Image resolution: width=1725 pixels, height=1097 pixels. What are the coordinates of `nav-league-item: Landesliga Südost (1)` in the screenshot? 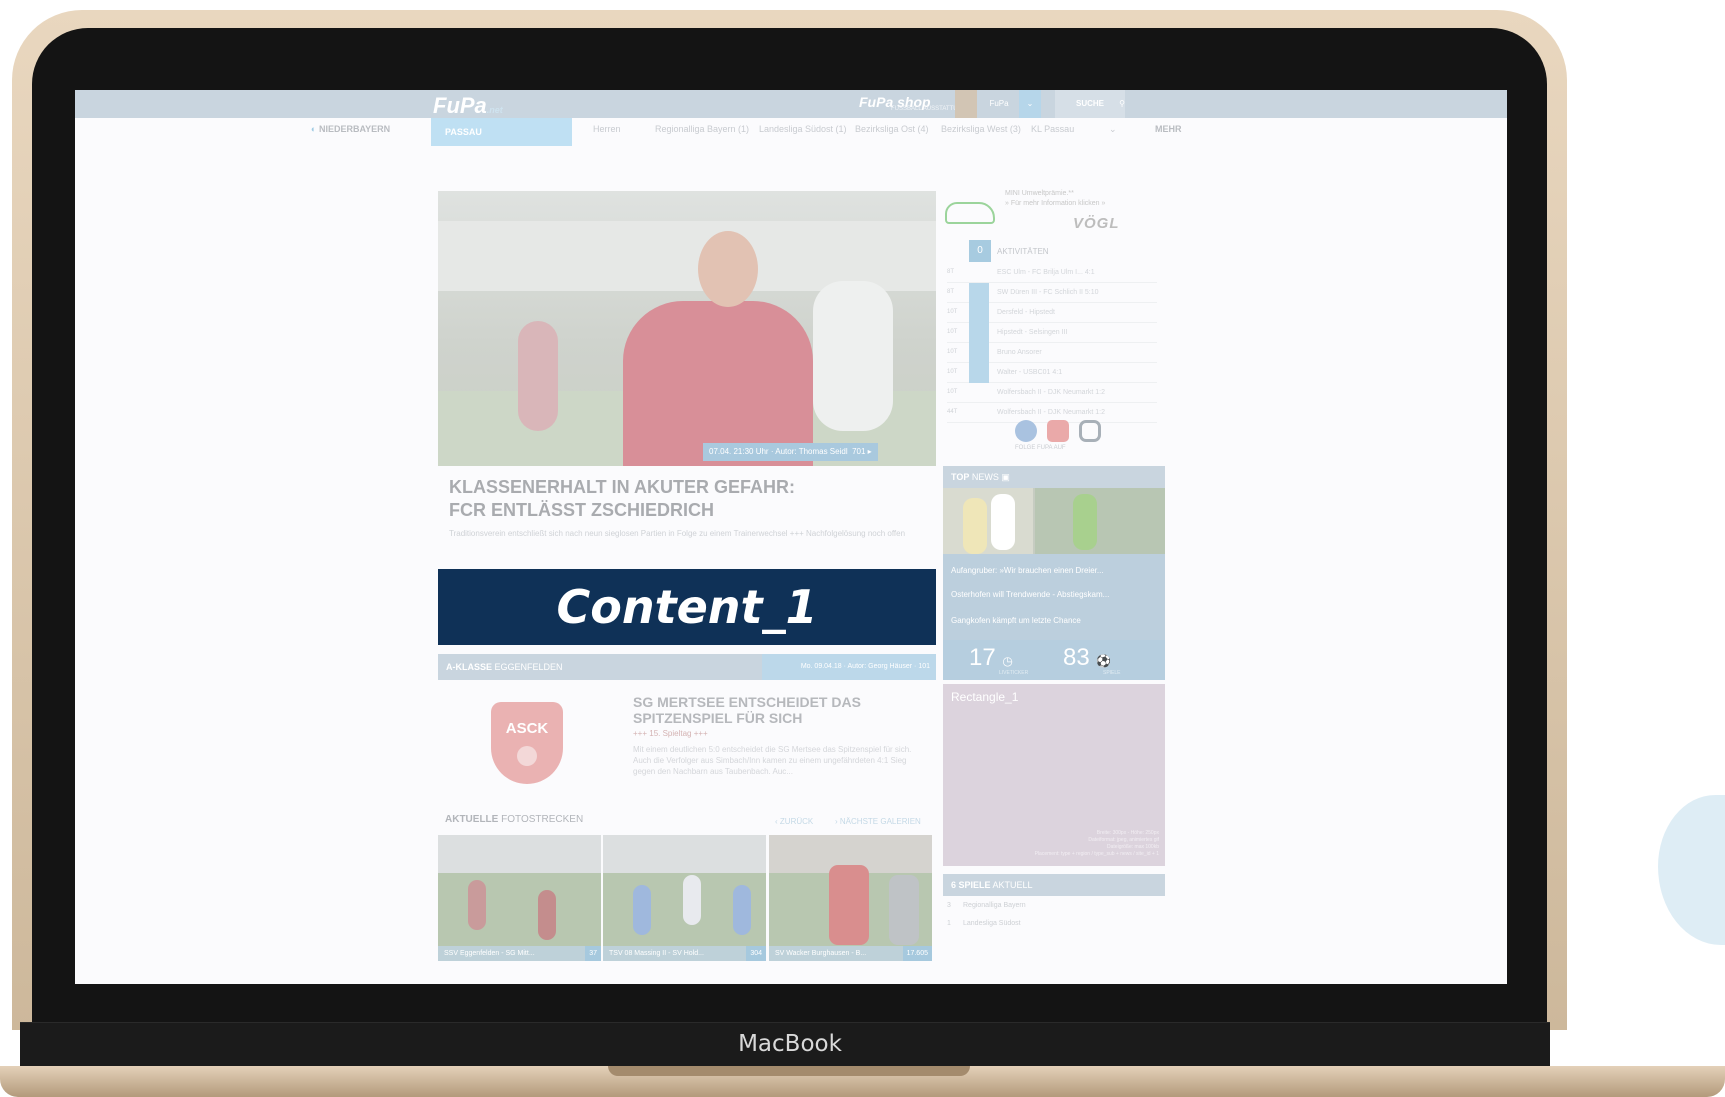 It's located at (803, 129).